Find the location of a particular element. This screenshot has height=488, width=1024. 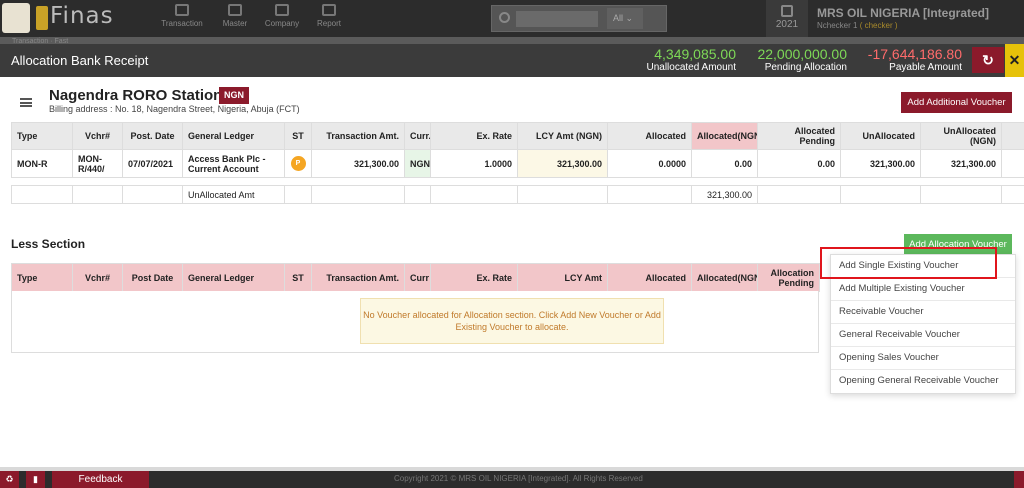

company-name: MRS OIL NIGERIA [Integrated] is located at coordinates (903, 13).